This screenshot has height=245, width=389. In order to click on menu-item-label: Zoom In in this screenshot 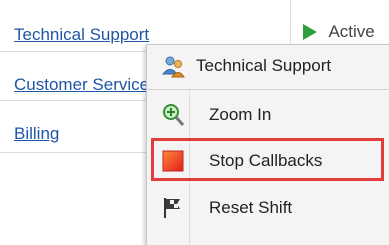, I will do `click(240, 114)`.